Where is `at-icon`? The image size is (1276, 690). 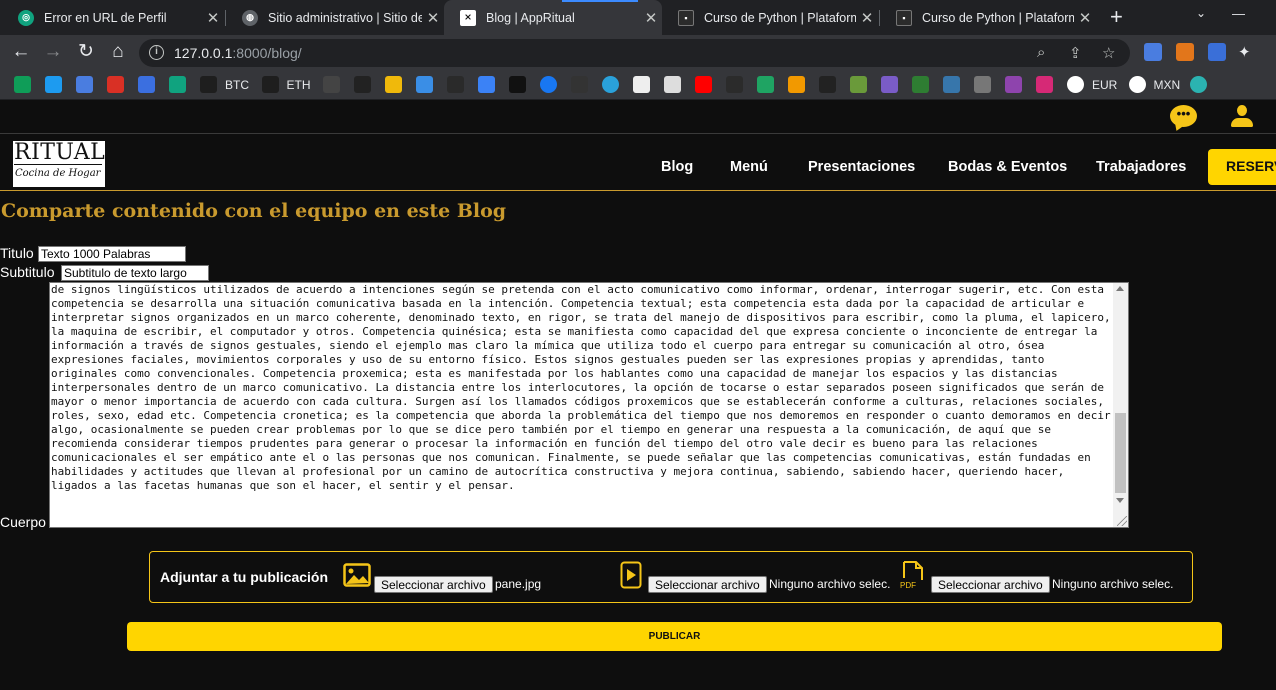 at-icon is located at coordinates (146, 84).